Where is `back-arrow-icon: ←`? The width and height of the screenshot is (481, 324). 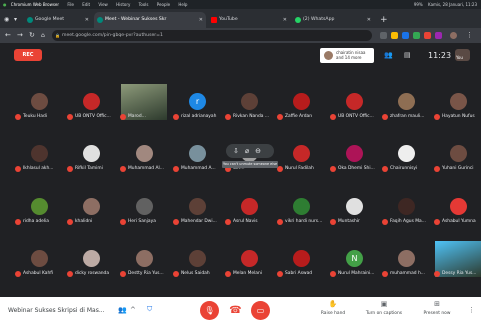 back-arrow-icon: ← is located at coordinates (8, 35).